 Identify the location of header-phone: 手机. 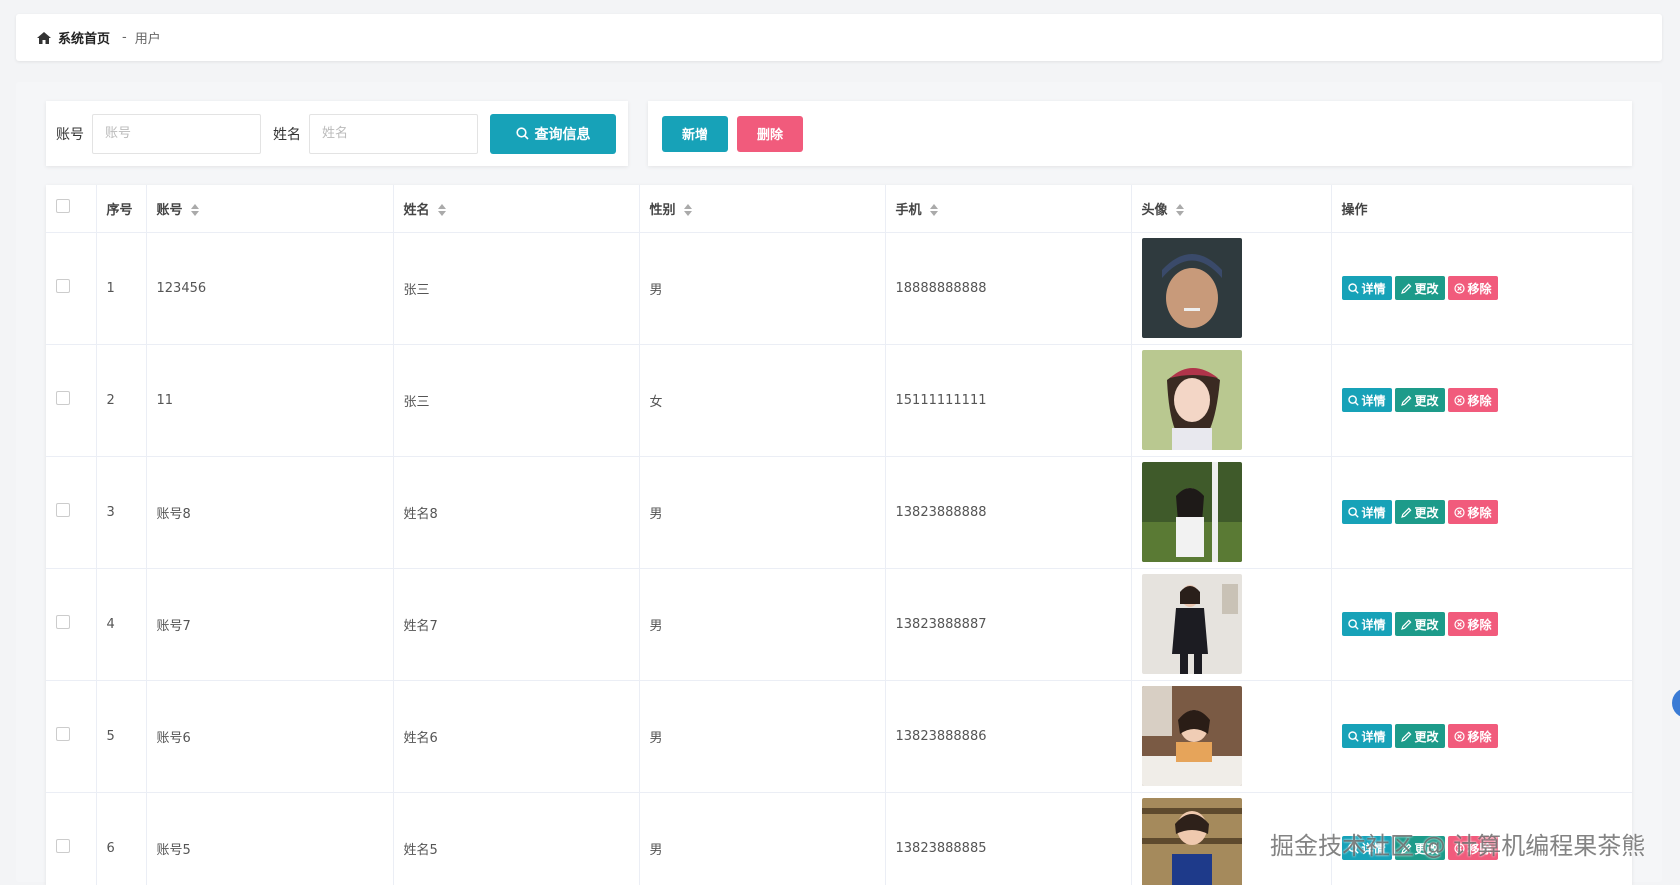
(1008, 209).